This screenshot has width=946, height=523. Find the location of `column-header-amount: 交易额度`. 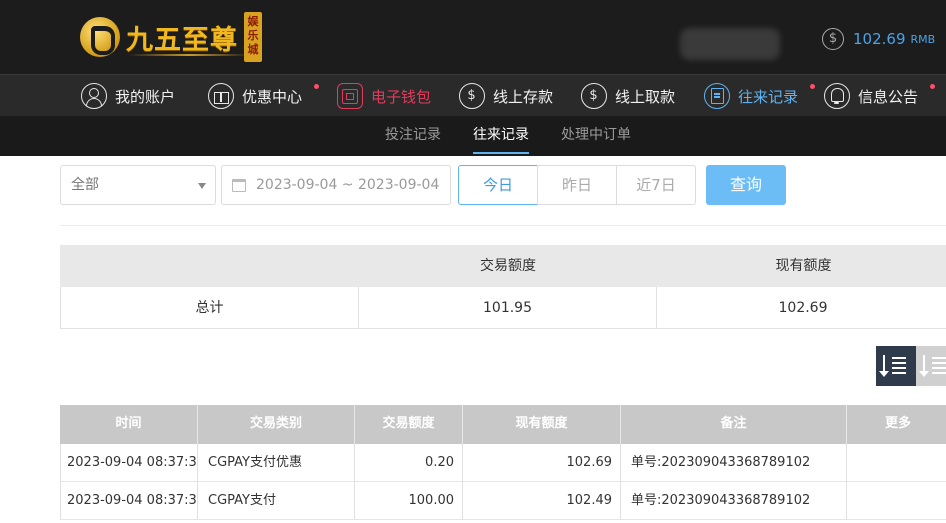

column-header-amount: 交易额度 is located at coordinates (409, 424).